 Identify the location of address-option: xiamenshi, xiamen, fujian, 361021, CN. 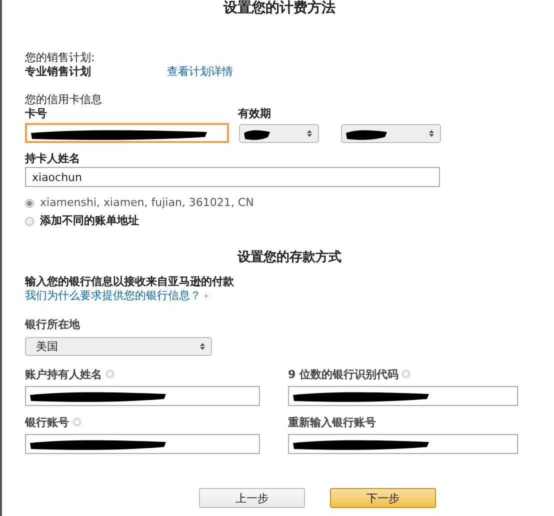
(147, 203).